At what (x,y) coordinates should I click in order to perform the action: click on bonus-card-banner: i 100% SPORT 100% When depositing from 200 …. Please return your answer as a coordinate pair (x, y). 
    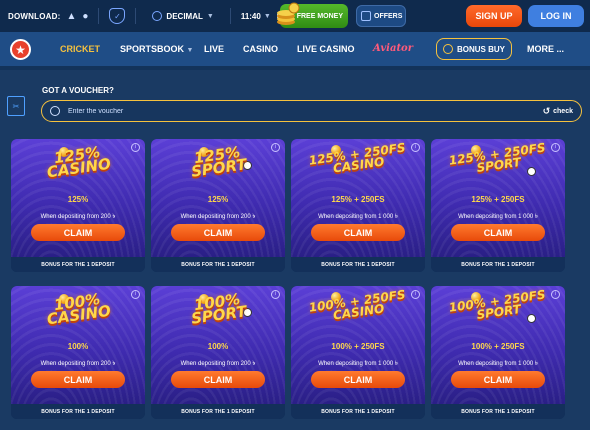
    Looking at the image, I should click on (218, 345).